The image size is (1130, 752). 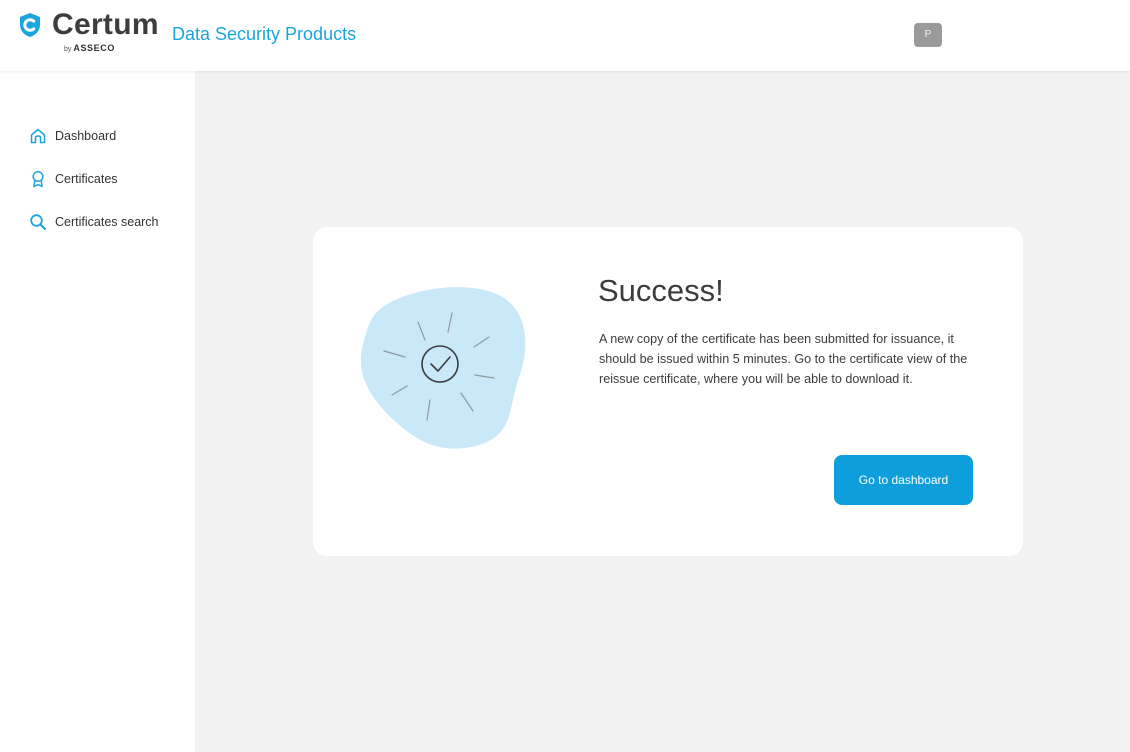 I want to click on shield-logo-icon, so click(x=30, y=25).